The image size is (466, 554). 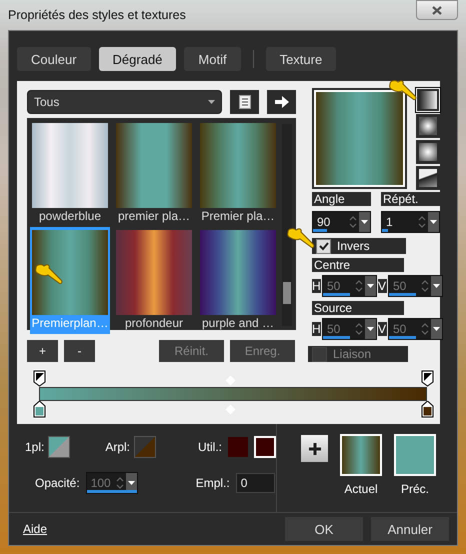 I want to click on export-button, so click(x=281, y=102).